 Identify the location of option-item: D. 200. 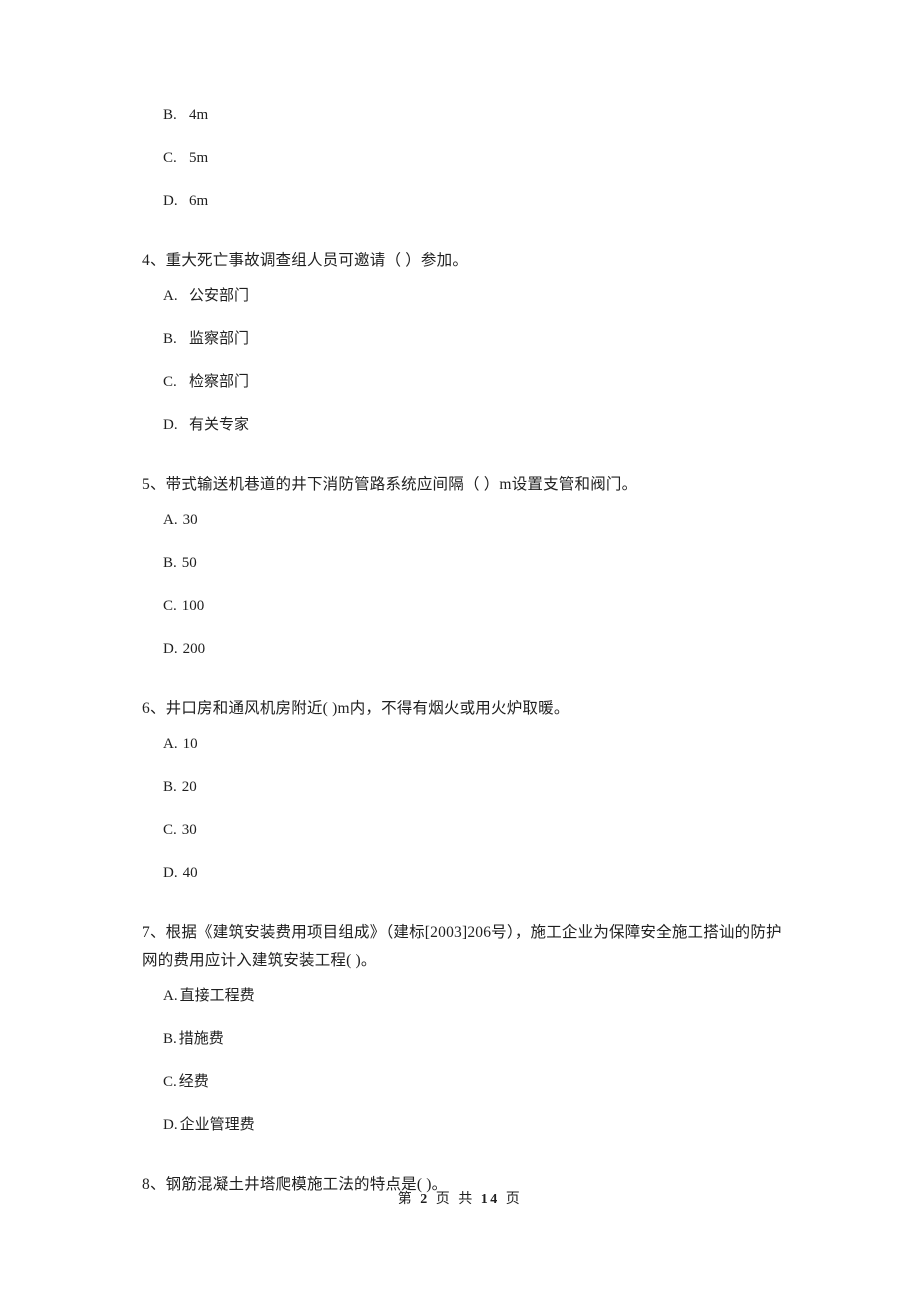
(462, 649).